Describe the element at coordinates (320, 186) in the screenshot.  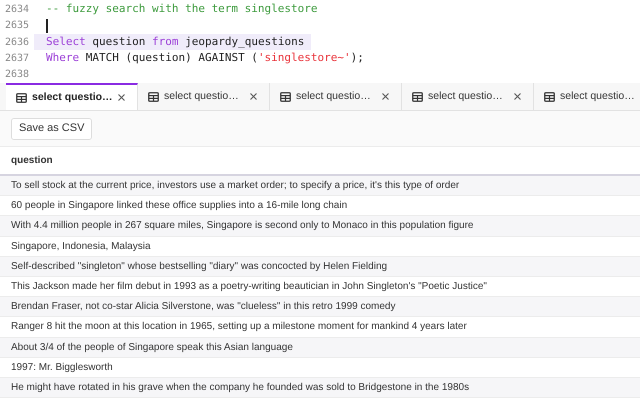
I see `table-row: To sell stock at the current price, investors use a market order; to specify a price, it's this type of order` at that location.